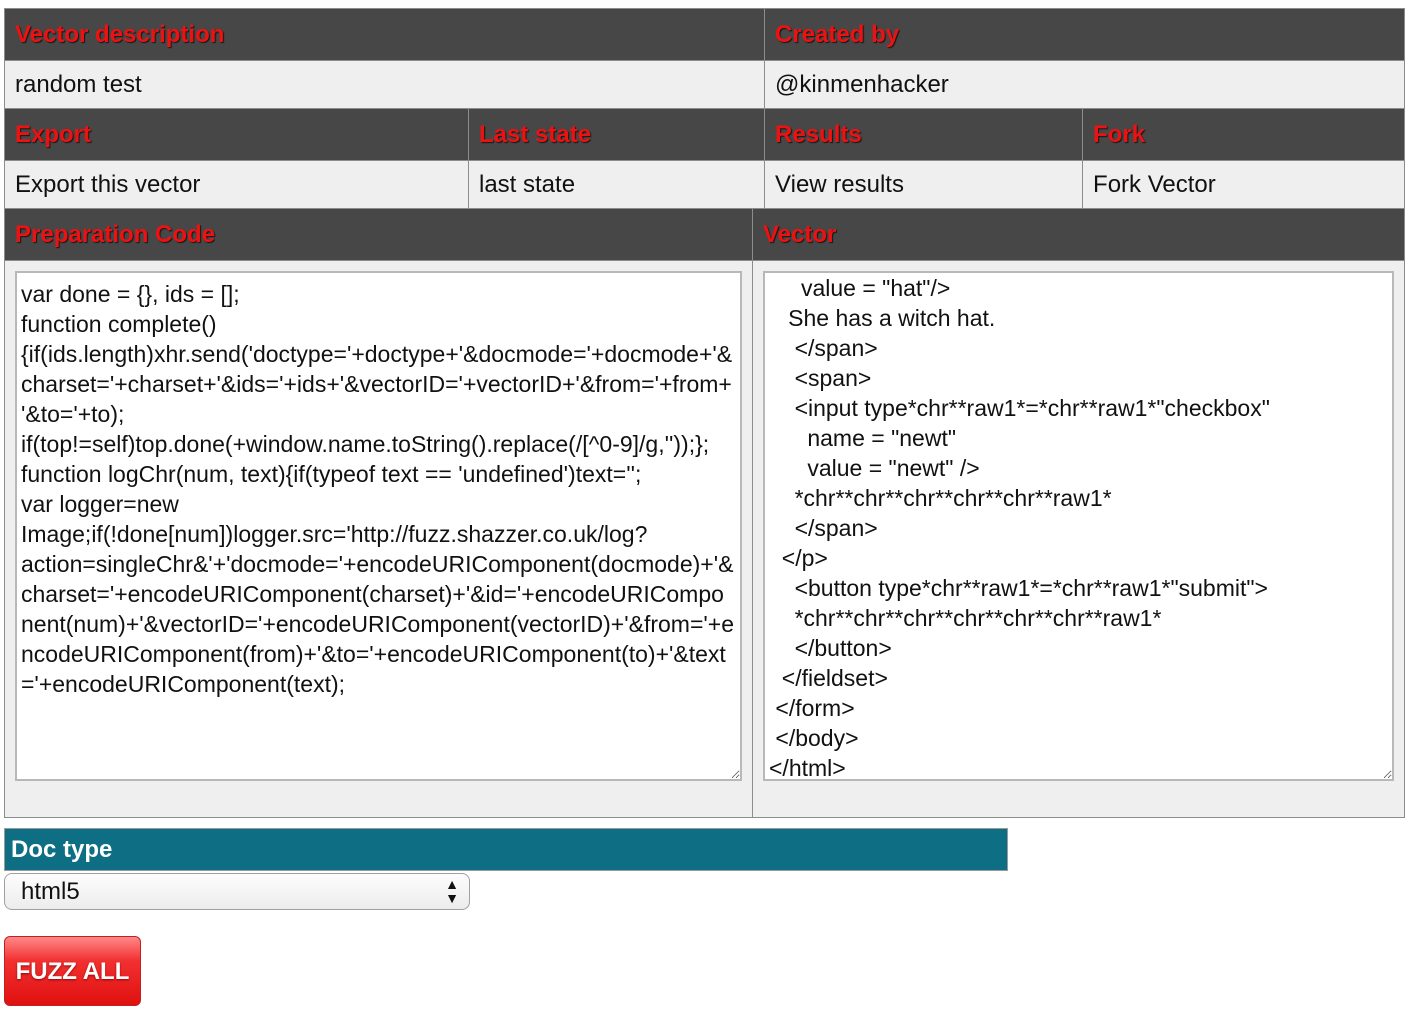 The image size is (1410, 1016). What do you see at coordinates (384, 84) in the screenshot?
I see `vector-description-value: random test` at bounding box center [384, 84].